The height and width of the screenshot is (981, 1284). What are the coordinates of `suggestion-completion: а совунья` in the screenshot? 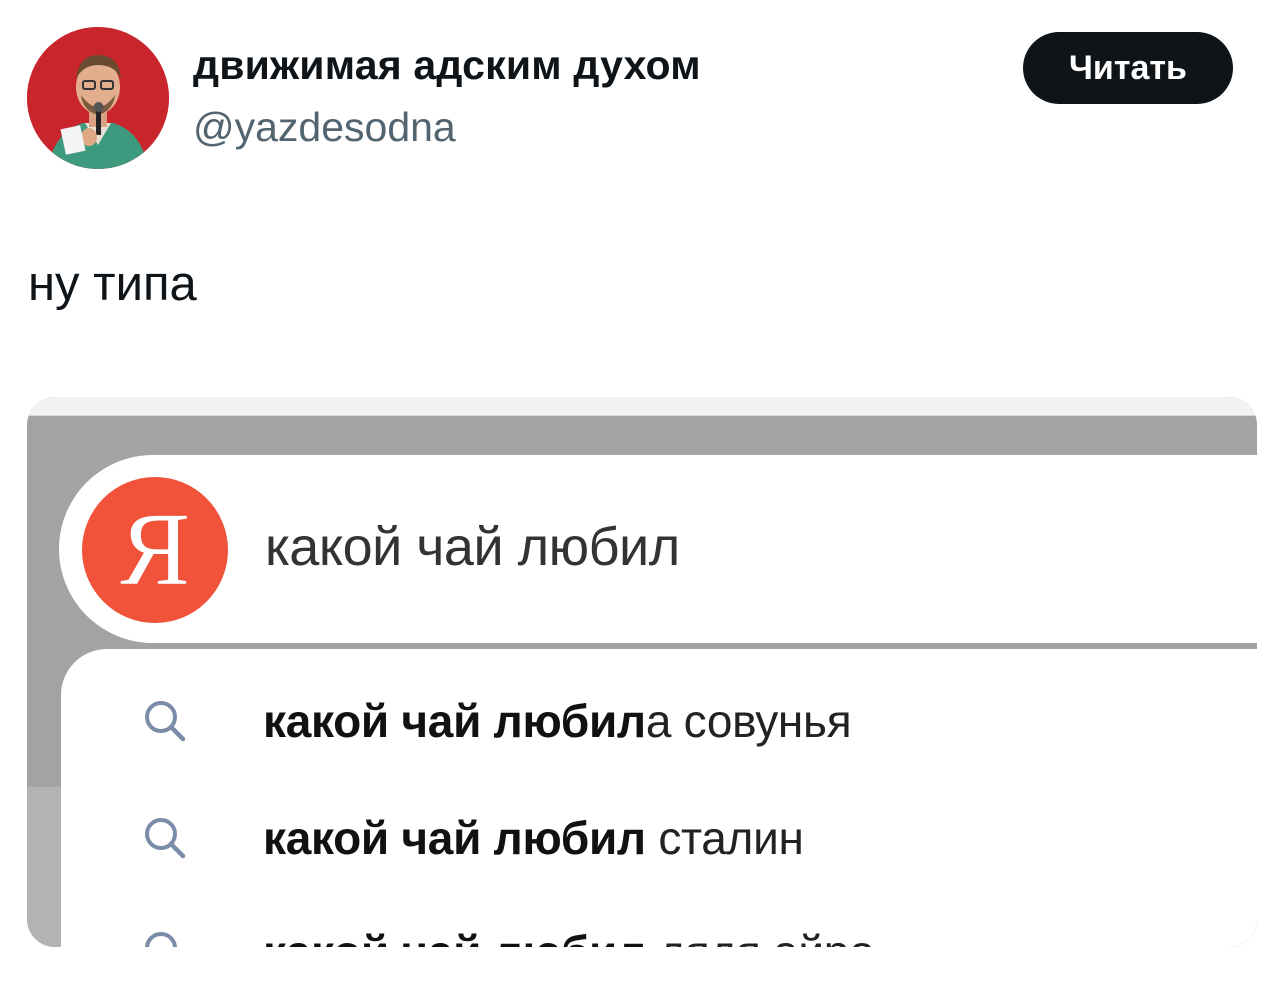 It's located at (748, 721).